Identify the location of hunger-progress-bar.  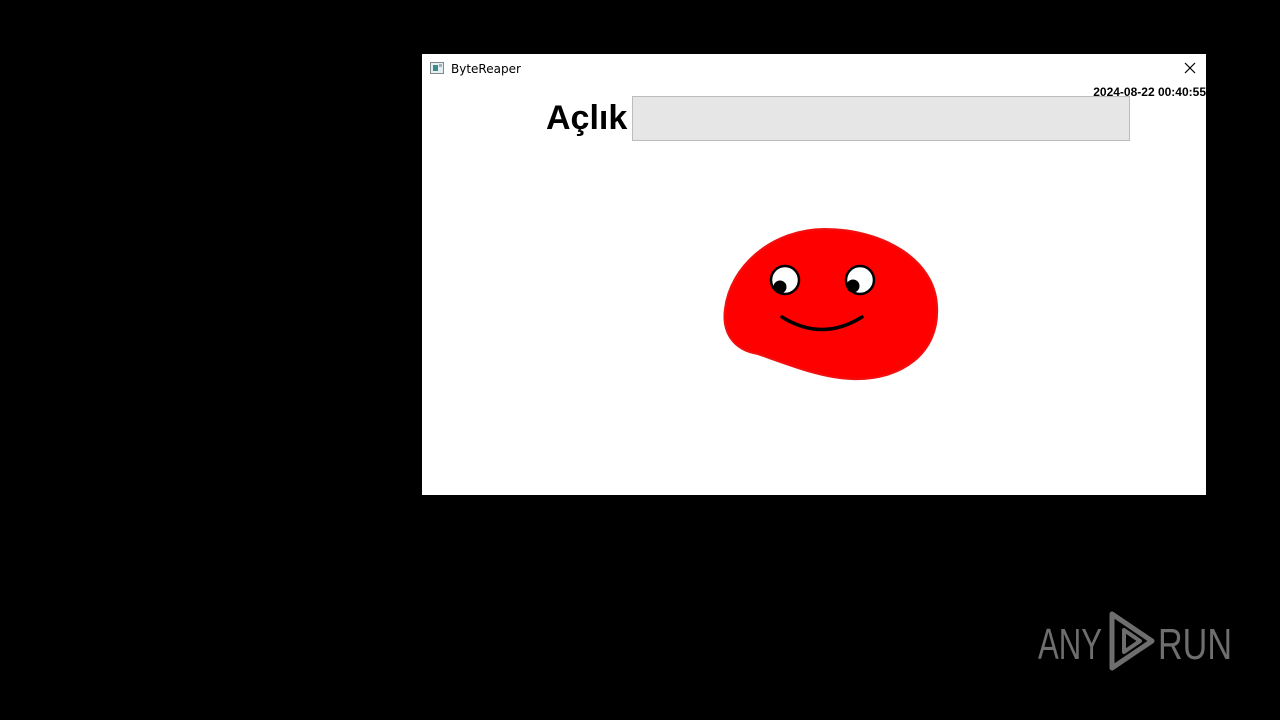
(881, 118).